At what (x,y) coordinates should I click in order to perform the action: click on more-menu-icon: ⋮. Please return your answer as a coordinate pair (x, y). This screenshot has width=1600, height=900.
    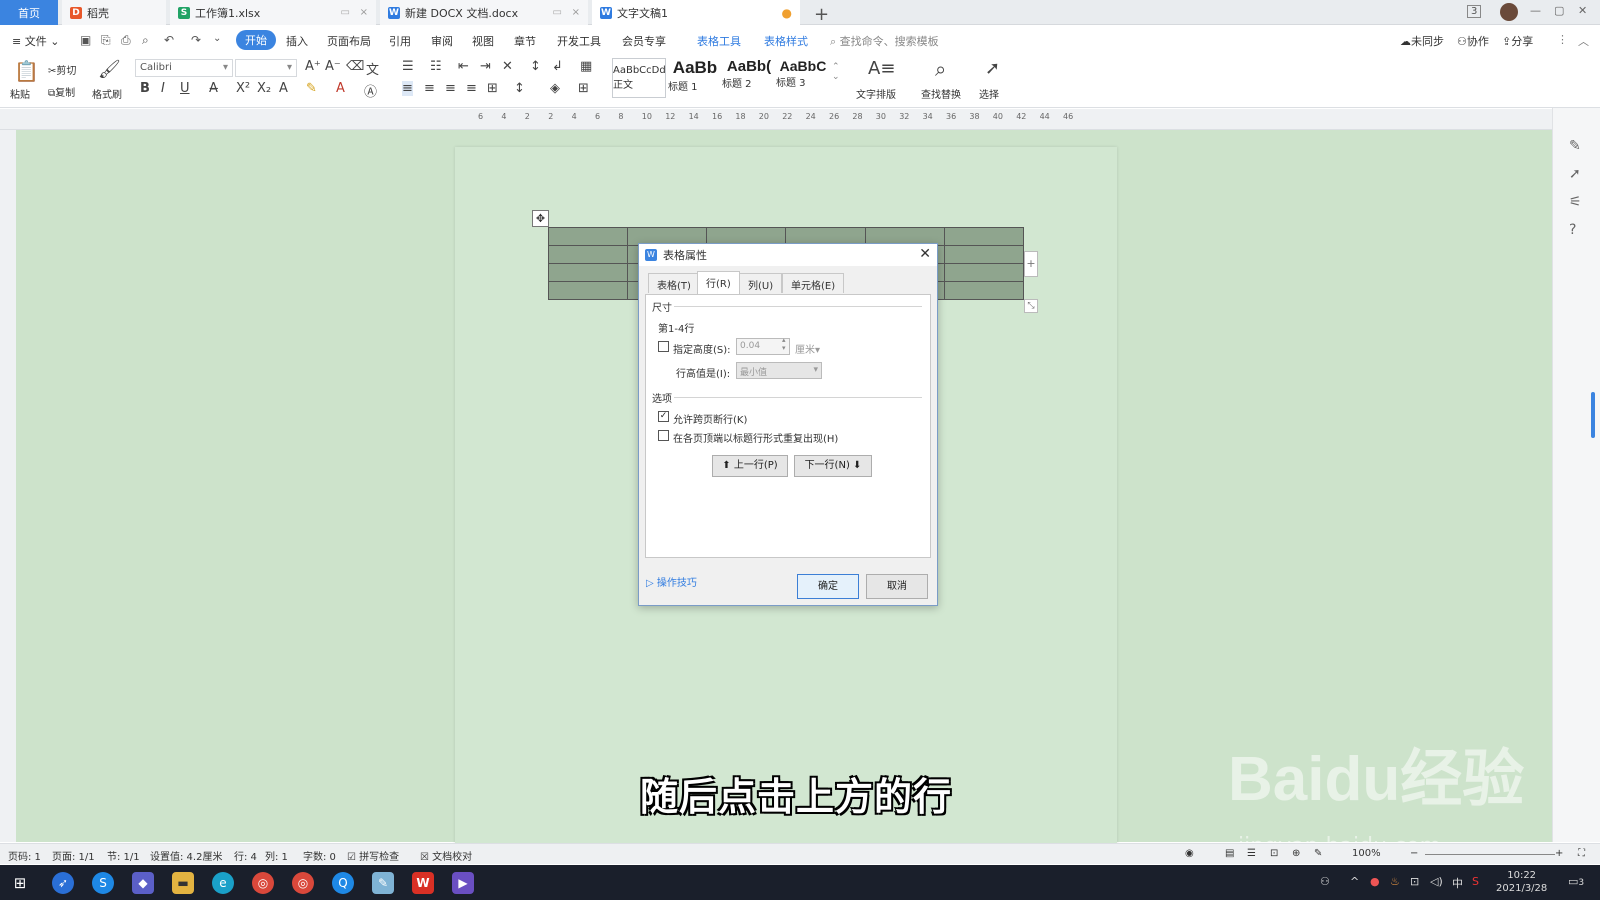
    Looking at the image, I should click on (1562, 39).